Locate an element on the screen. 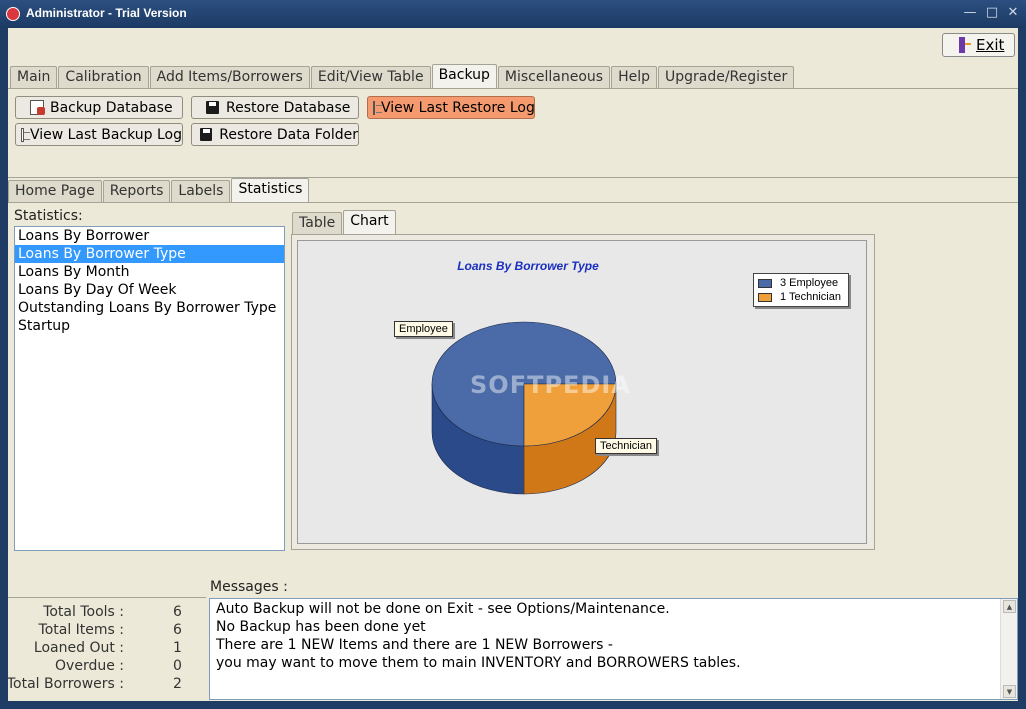  close-icon: ✕ is located at coordinates (1013, 13).